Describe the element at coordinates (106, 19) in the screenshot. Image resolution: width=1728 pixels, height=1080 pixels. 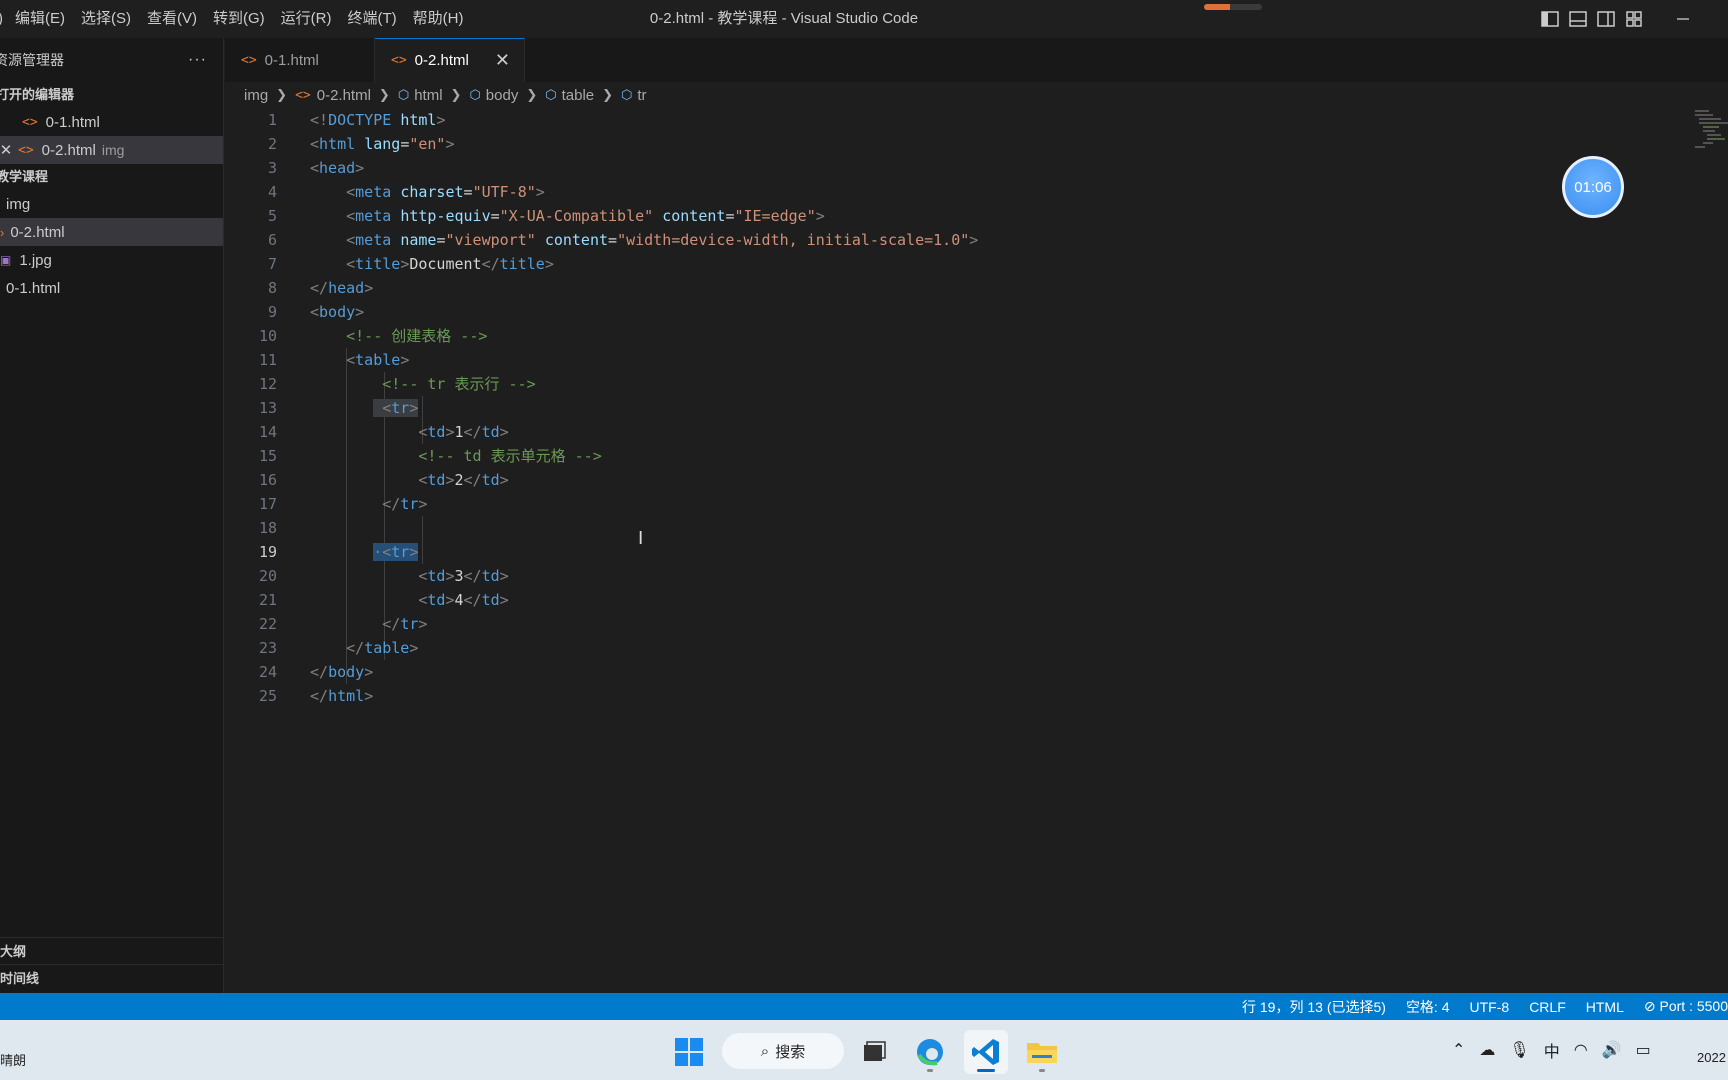
I see `menu-item-select: 选择(S)` at that location.